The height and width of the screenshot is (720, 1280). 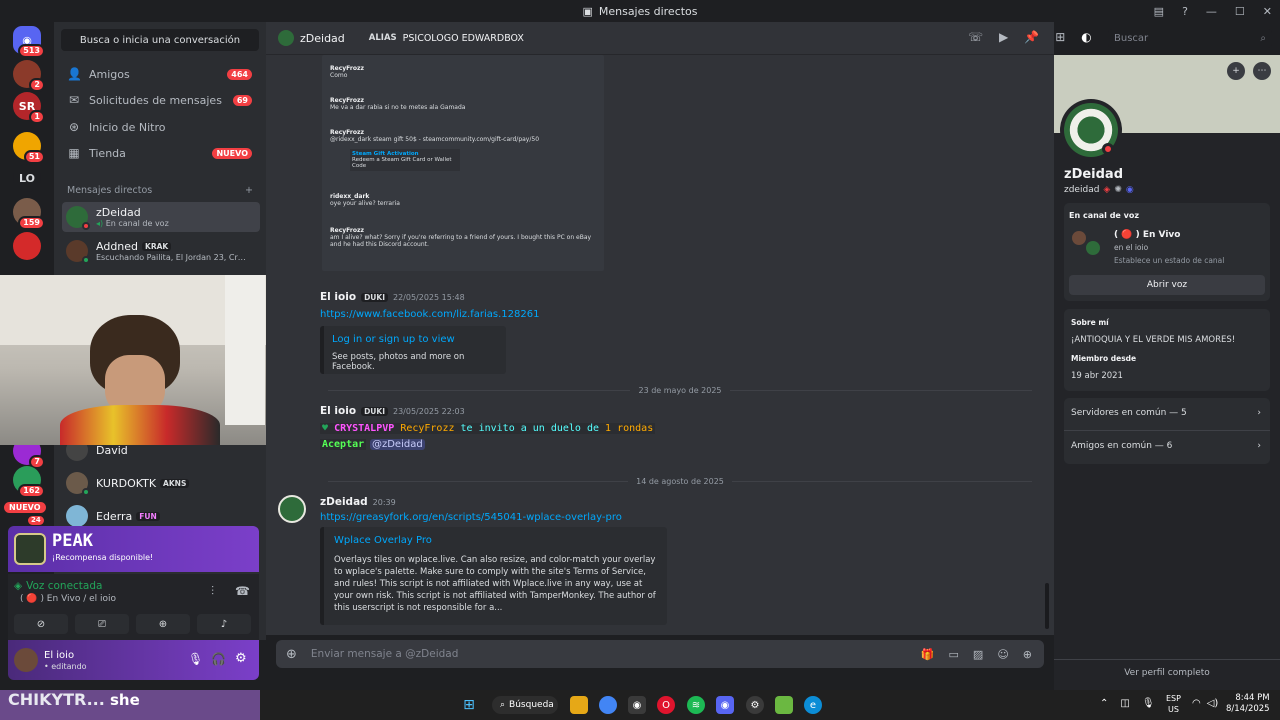 What do you see at coordinates (1003, 37) in the screenshot?
I see `video-call-icon: ▶` at bounding box center [1003, 37].